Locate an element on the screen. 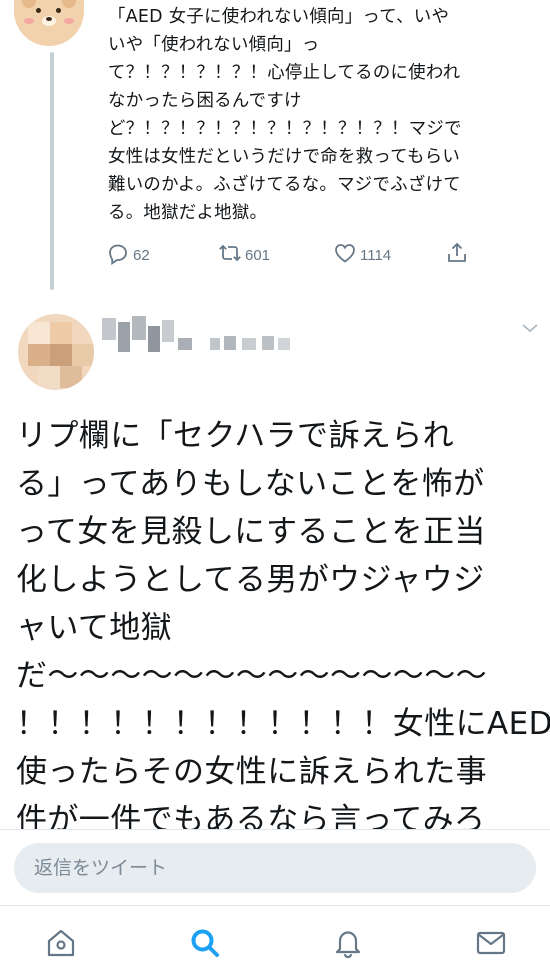 The height and width of the screenshot is (979, 550). tweet-text-line: リプ欄に「セクハラで訴えられ is located at coordinates (235, 436).